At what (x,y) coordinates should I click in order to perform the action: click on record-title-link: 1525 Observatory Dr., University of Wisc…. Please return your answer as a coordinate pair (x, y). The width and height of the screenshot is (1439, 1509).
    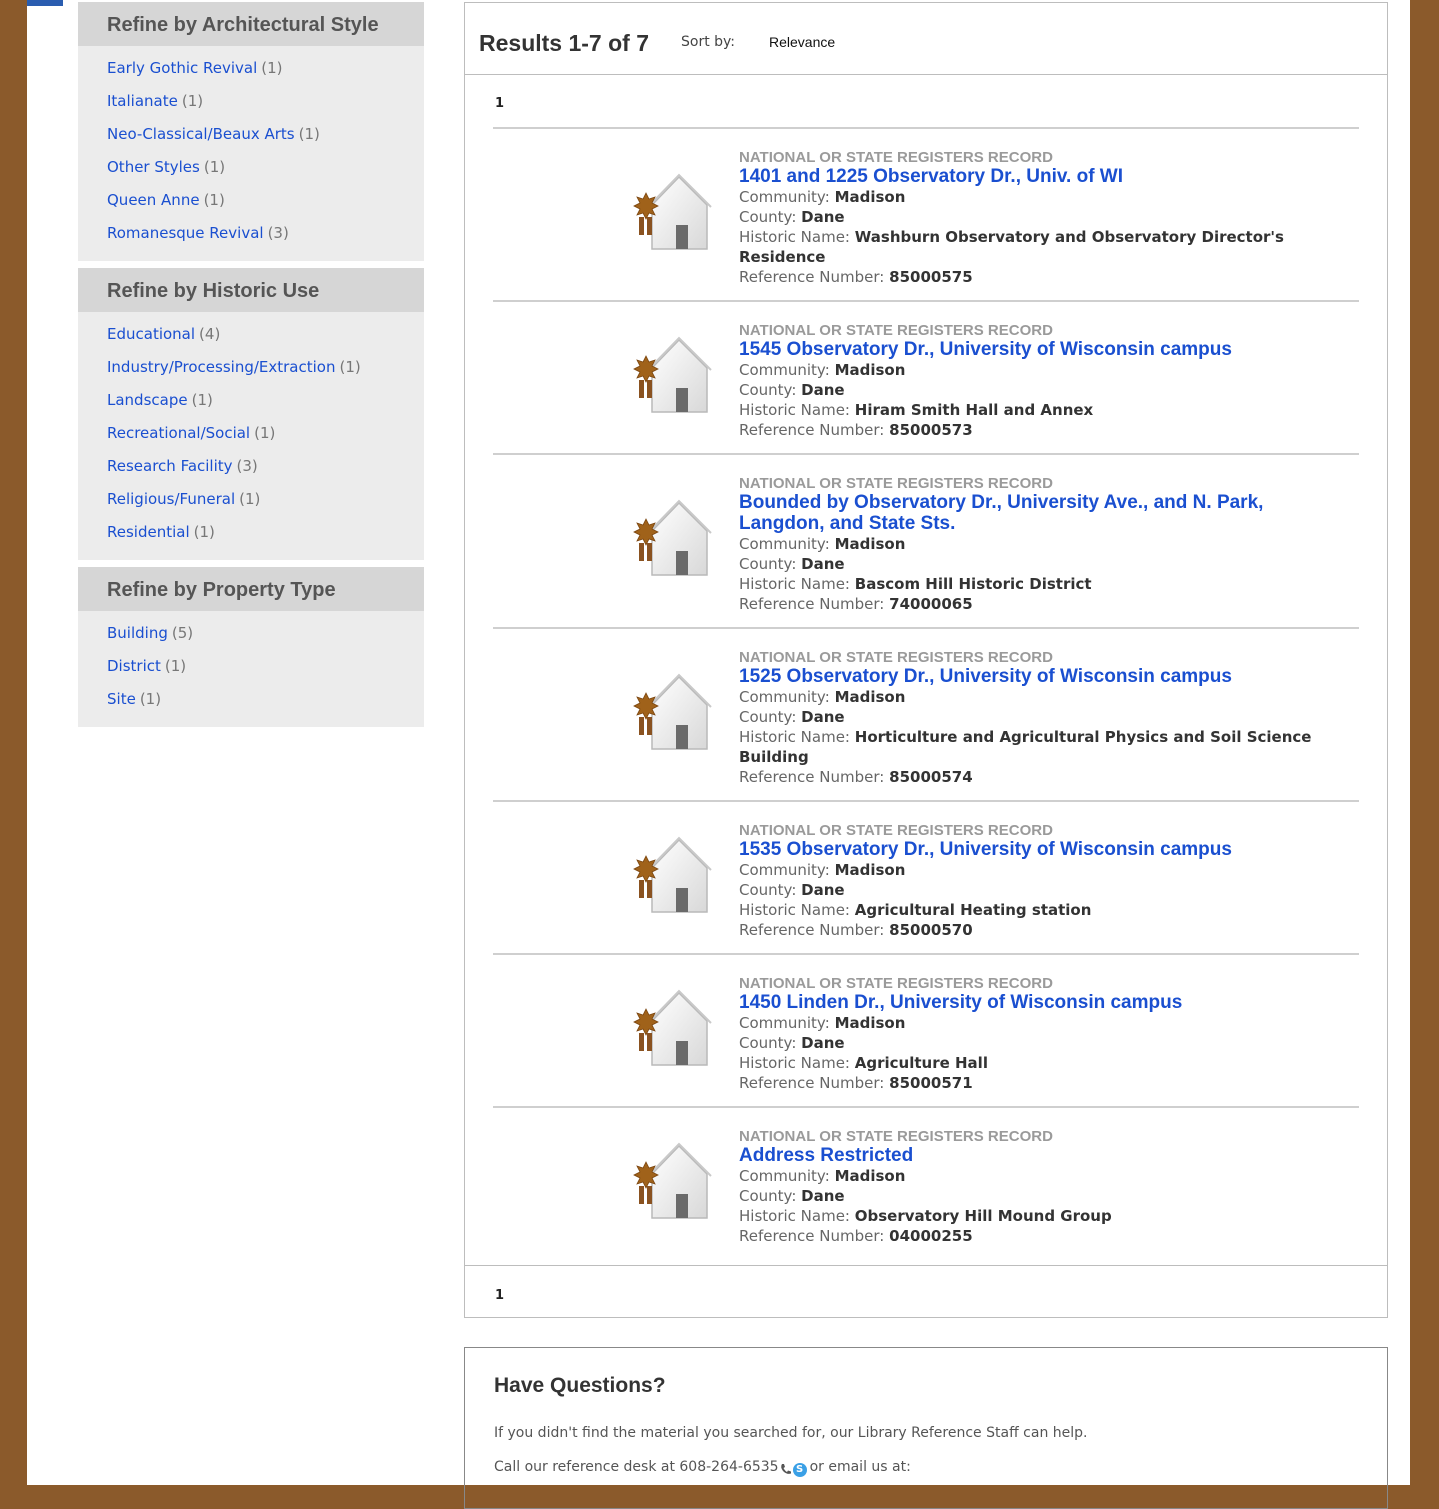
    Looking at the image, I should click on (1034, 676).